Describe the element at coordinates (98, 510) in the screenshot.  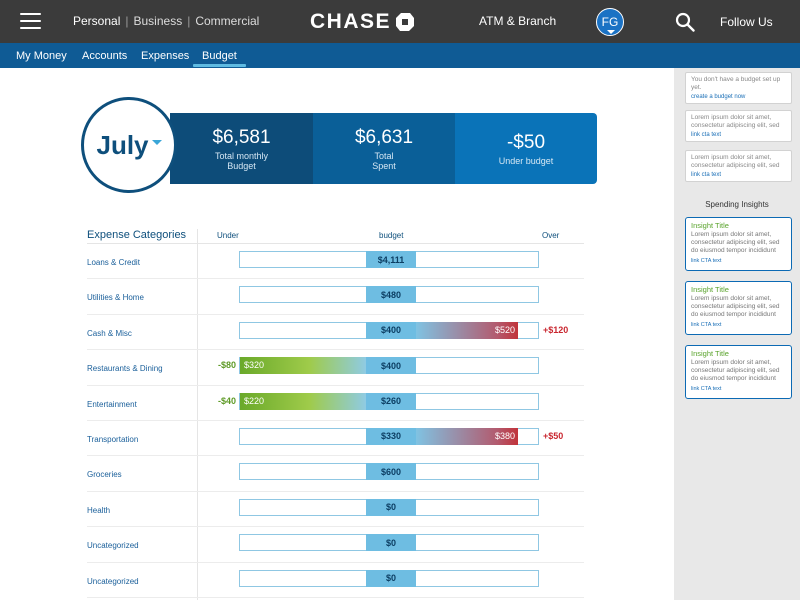
I see `category-name: Health` at that location.